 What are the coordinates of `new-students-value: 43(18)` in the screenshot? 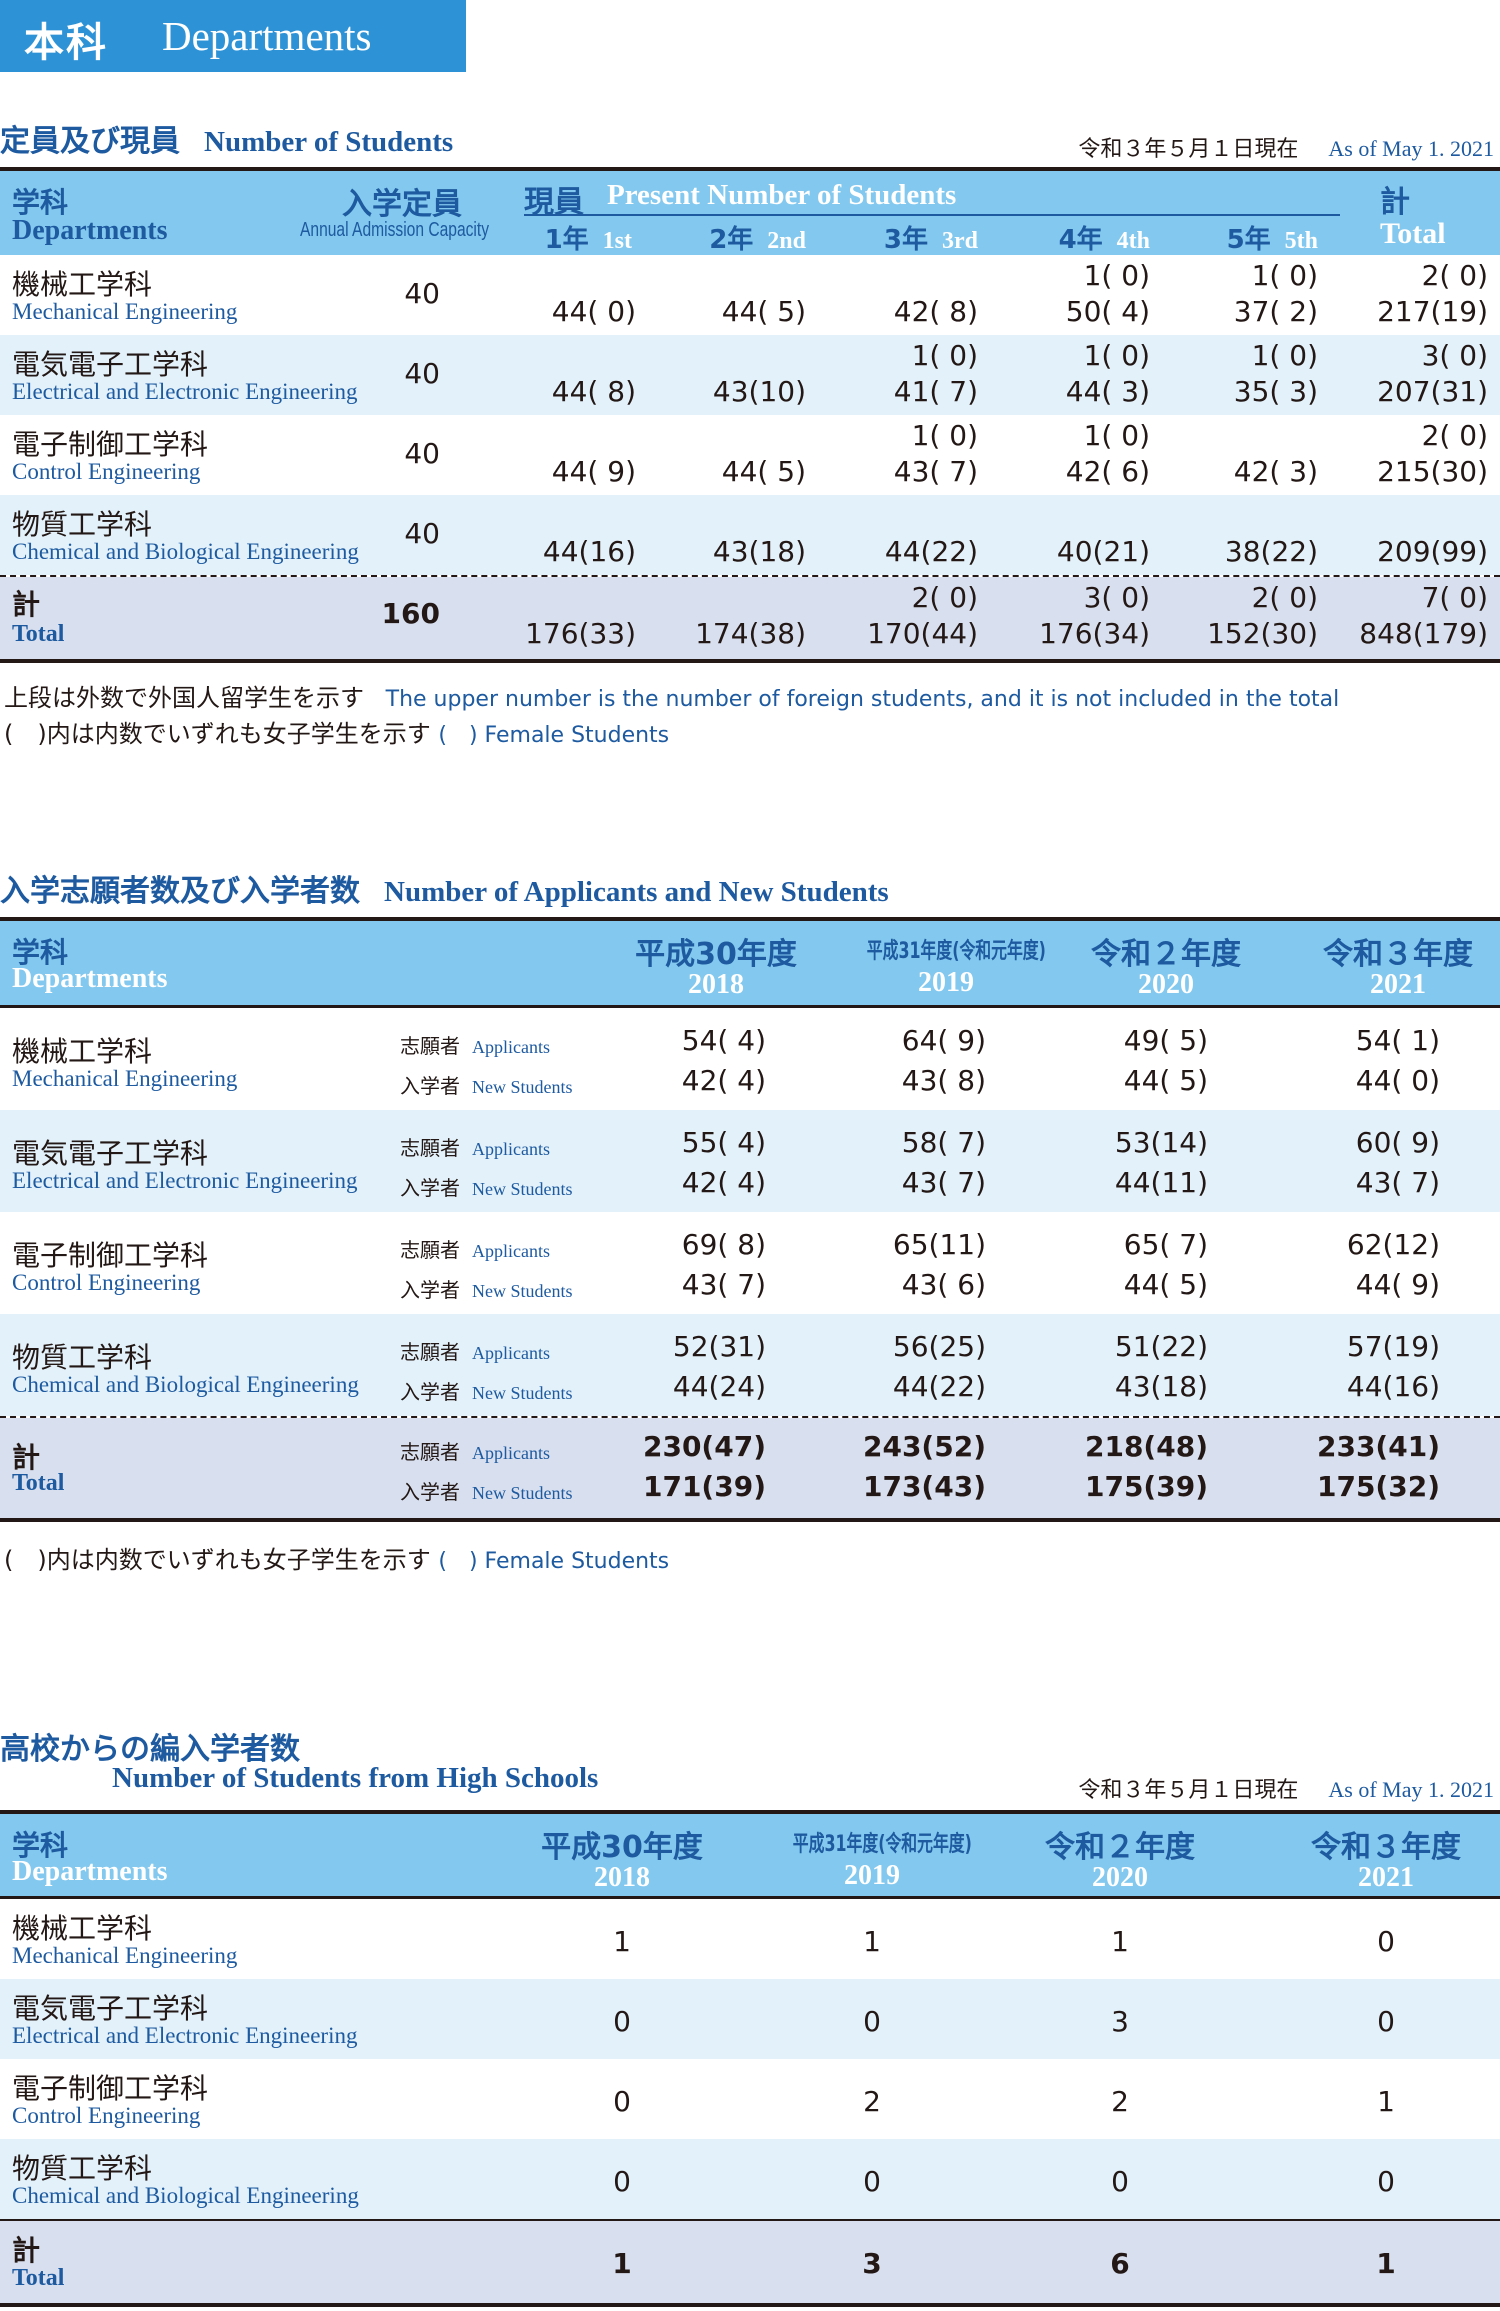 It's located at (1161, 1386).